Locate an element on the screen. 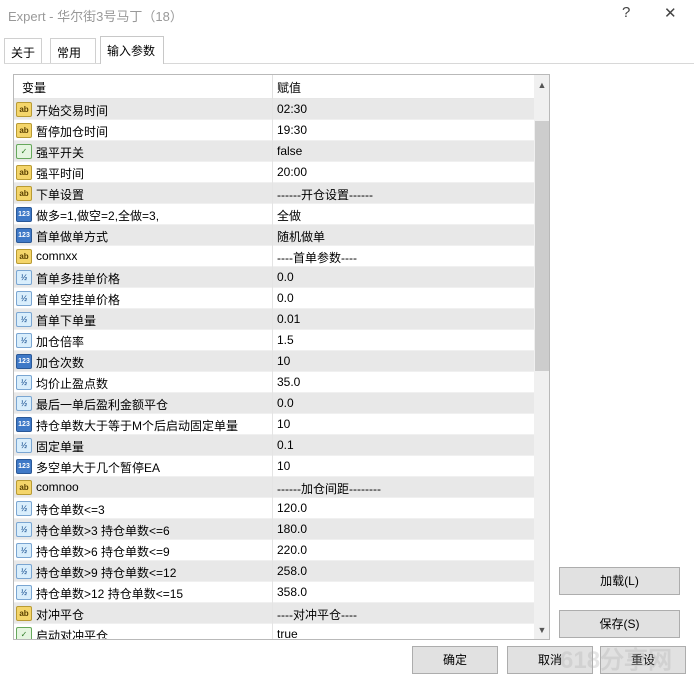  param-name: 首单下单量 is located at coordinates (66, 321).